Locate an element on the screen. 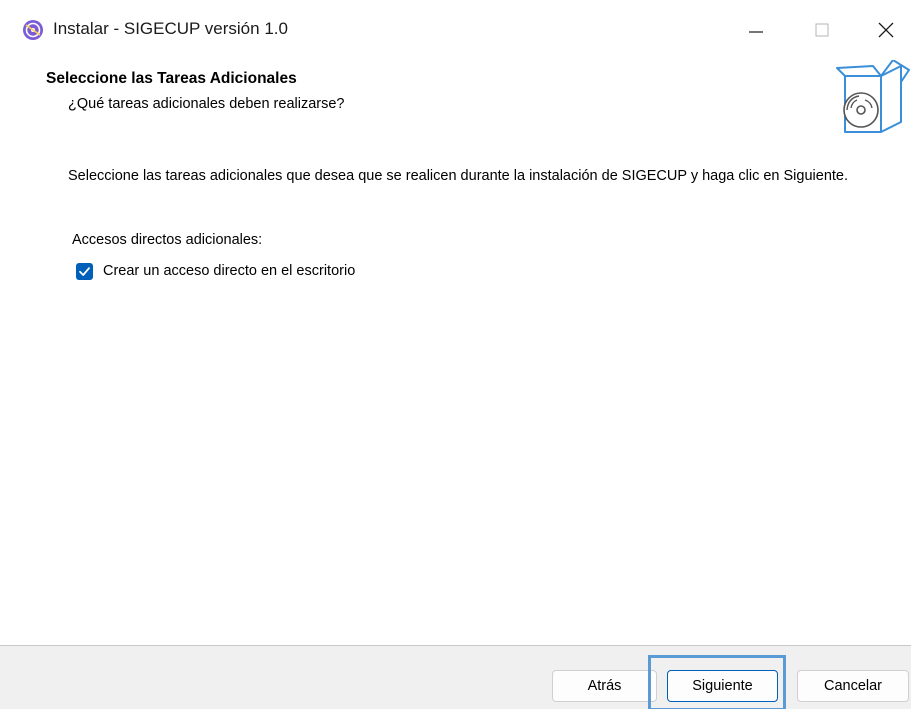  back-button: Atrás is located at coordinates (604, 686).